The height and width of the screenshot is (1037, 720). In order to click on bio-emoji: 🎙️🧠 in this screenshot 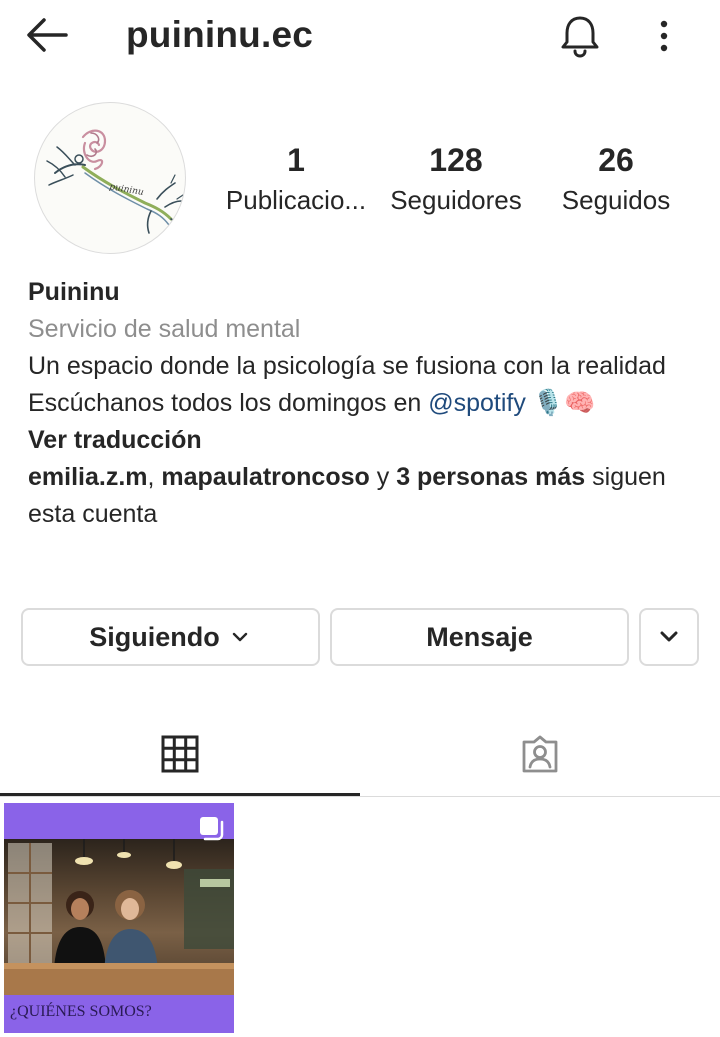, I will do `click(564, 403)`.